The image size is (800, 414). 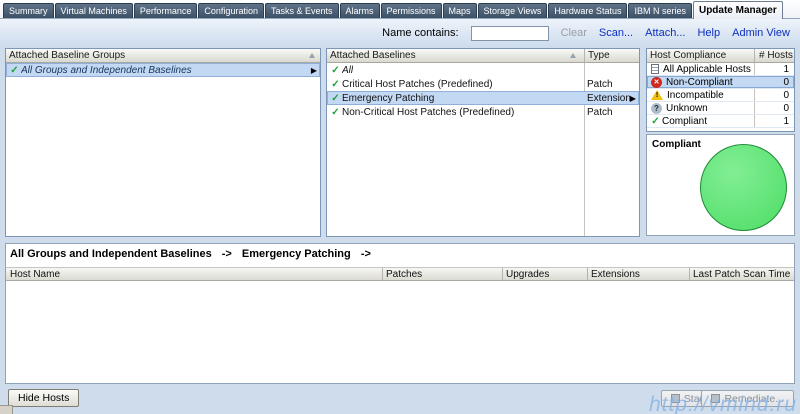 What do you see at coordinates (609, 98) in the screenshot?
I see `baseline-type: Extension` at bounding box center [609, 98].